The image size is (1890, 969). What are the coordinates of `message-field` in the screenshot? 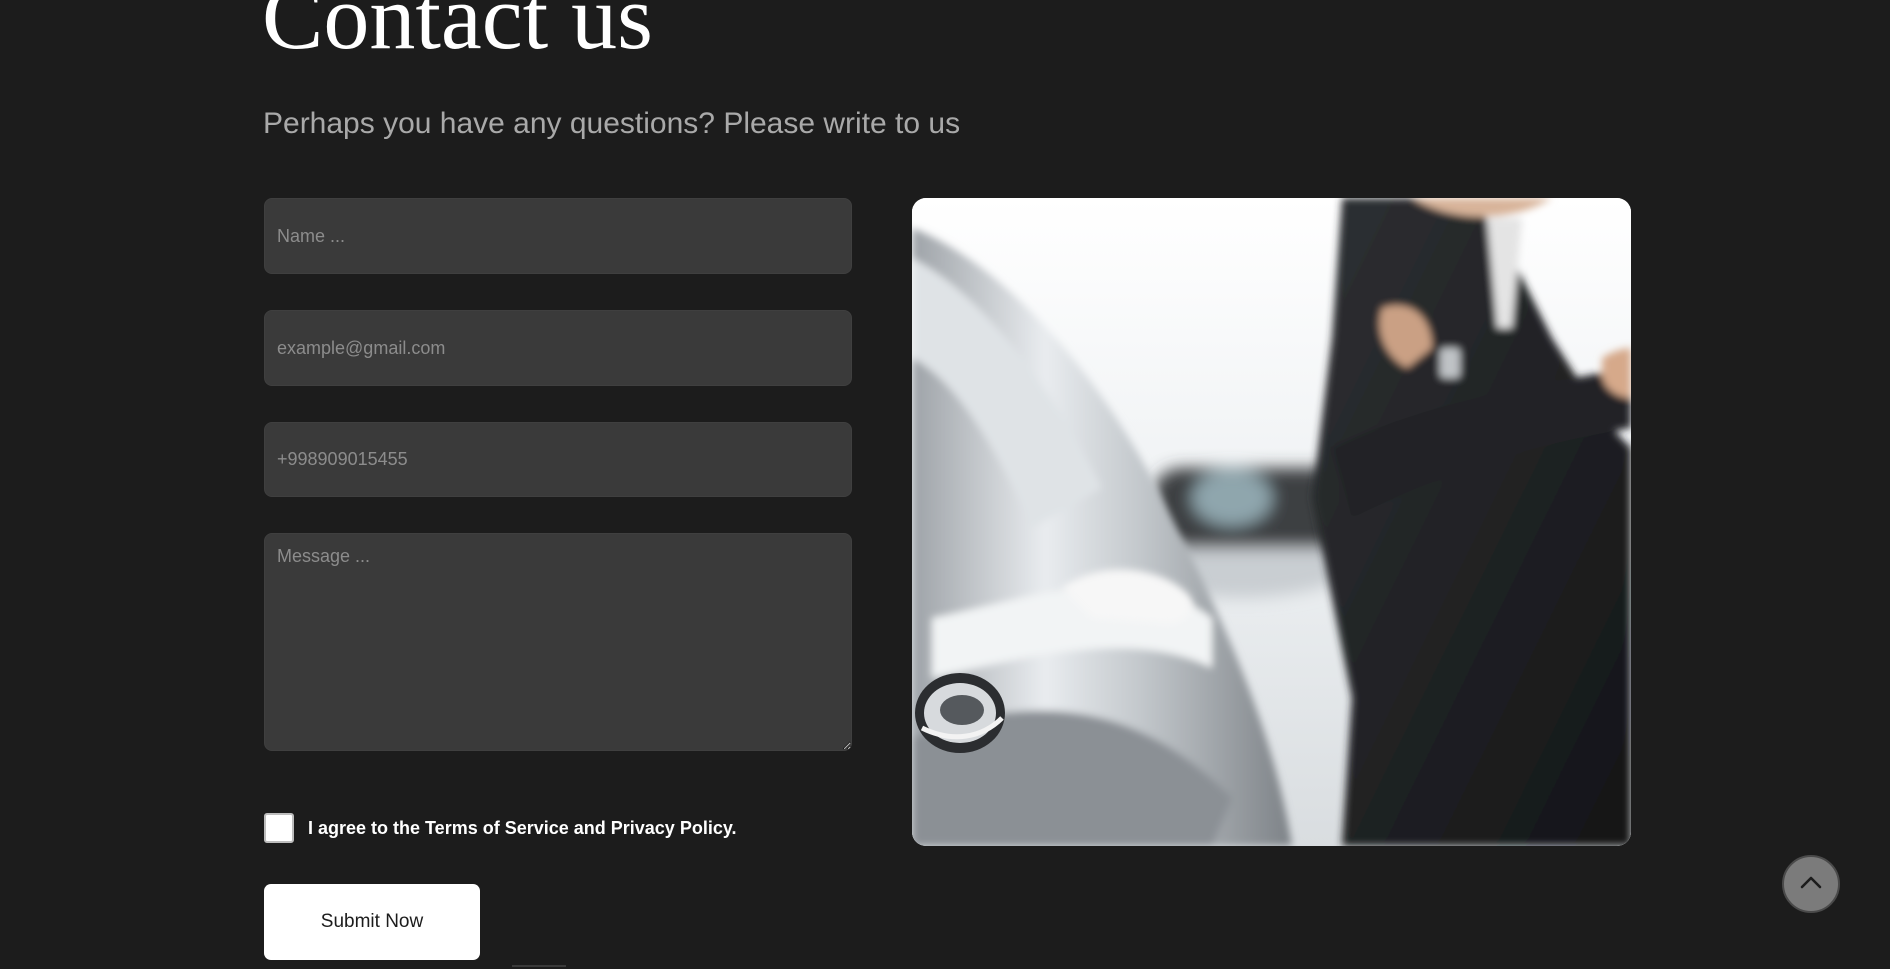 It's located at (558, 642).